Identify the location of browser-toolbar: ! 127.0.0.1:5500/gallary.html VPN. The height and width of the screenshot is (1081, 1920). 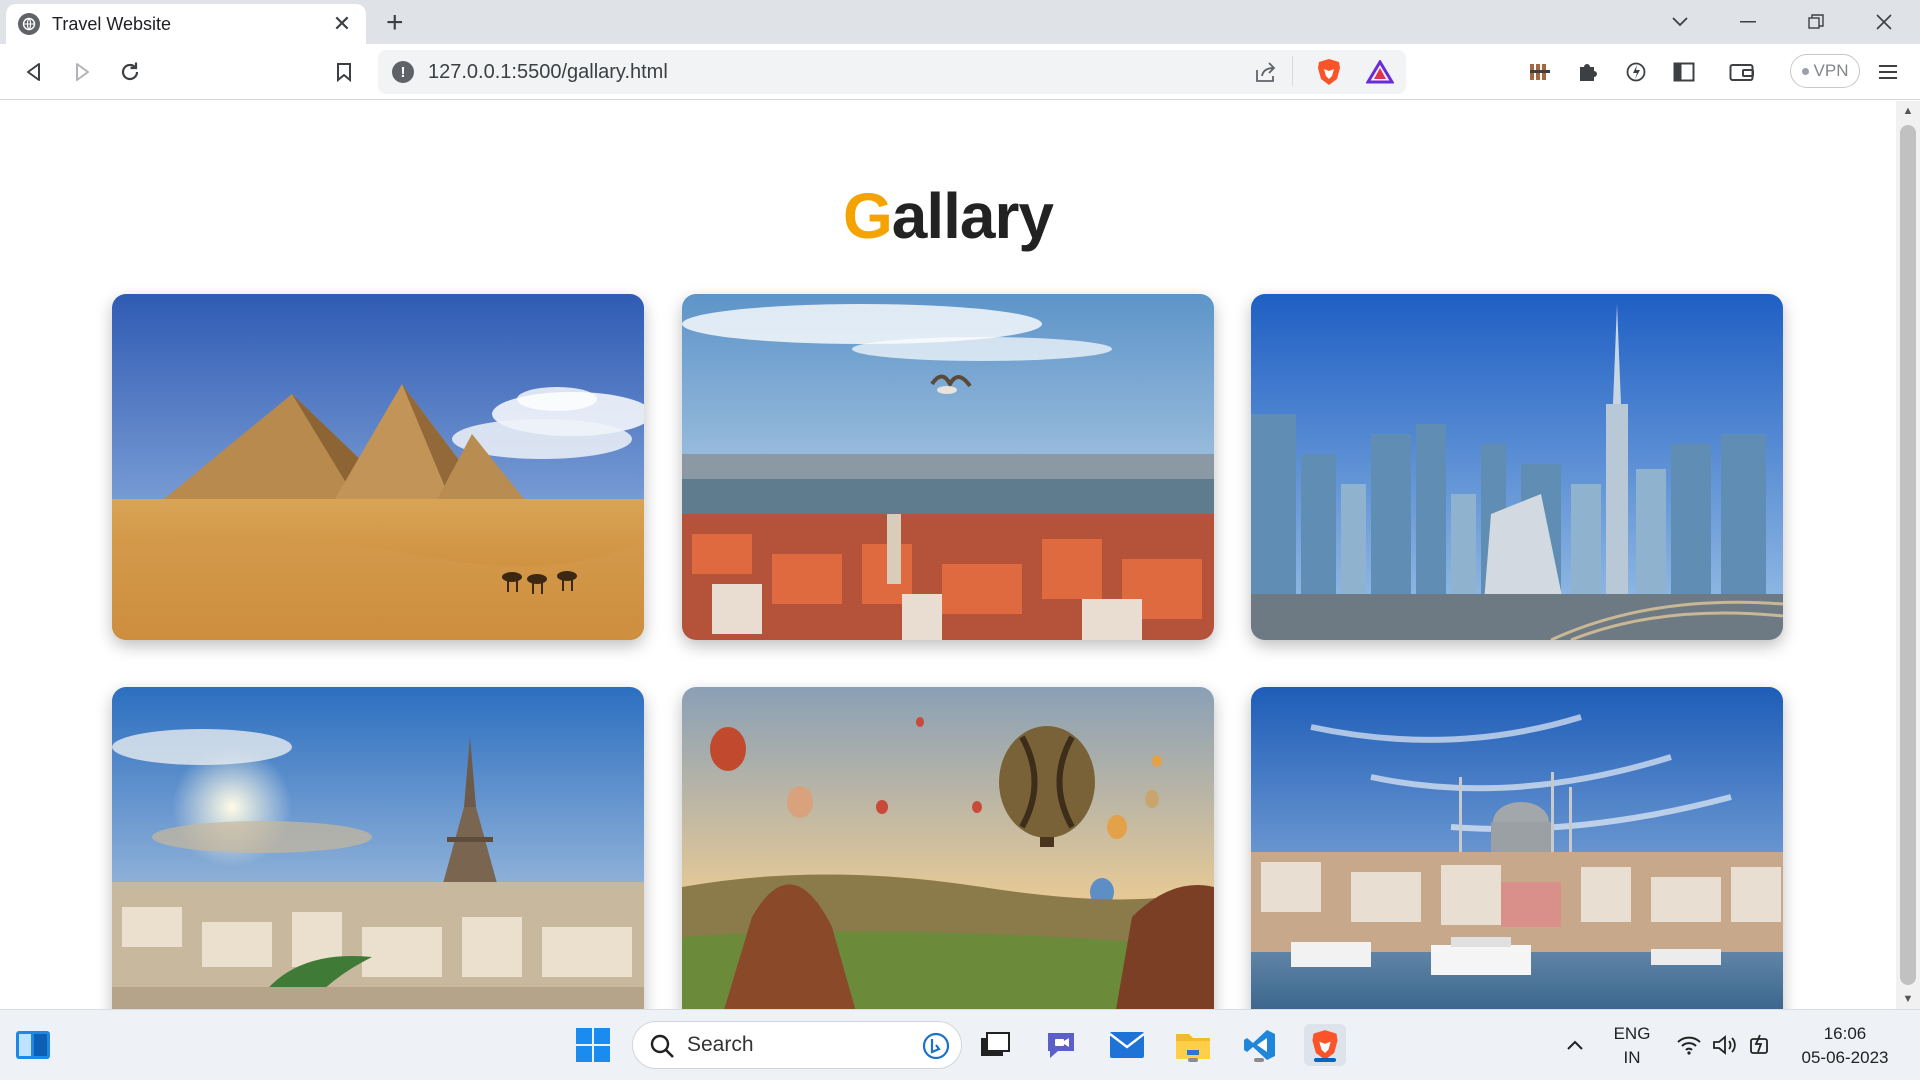
(960, 72).